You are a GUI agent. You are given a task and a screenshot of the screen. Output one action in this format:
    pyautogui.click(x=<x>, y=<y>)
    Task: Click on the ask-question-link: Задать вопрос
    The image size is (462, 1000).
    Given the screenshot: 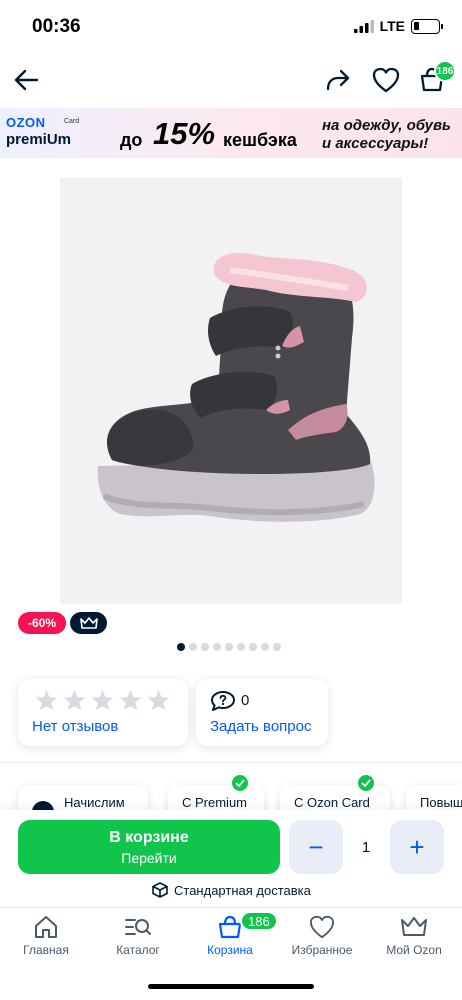 What is the action you would take?
    pyautogui.click(x=260, y=726)
    